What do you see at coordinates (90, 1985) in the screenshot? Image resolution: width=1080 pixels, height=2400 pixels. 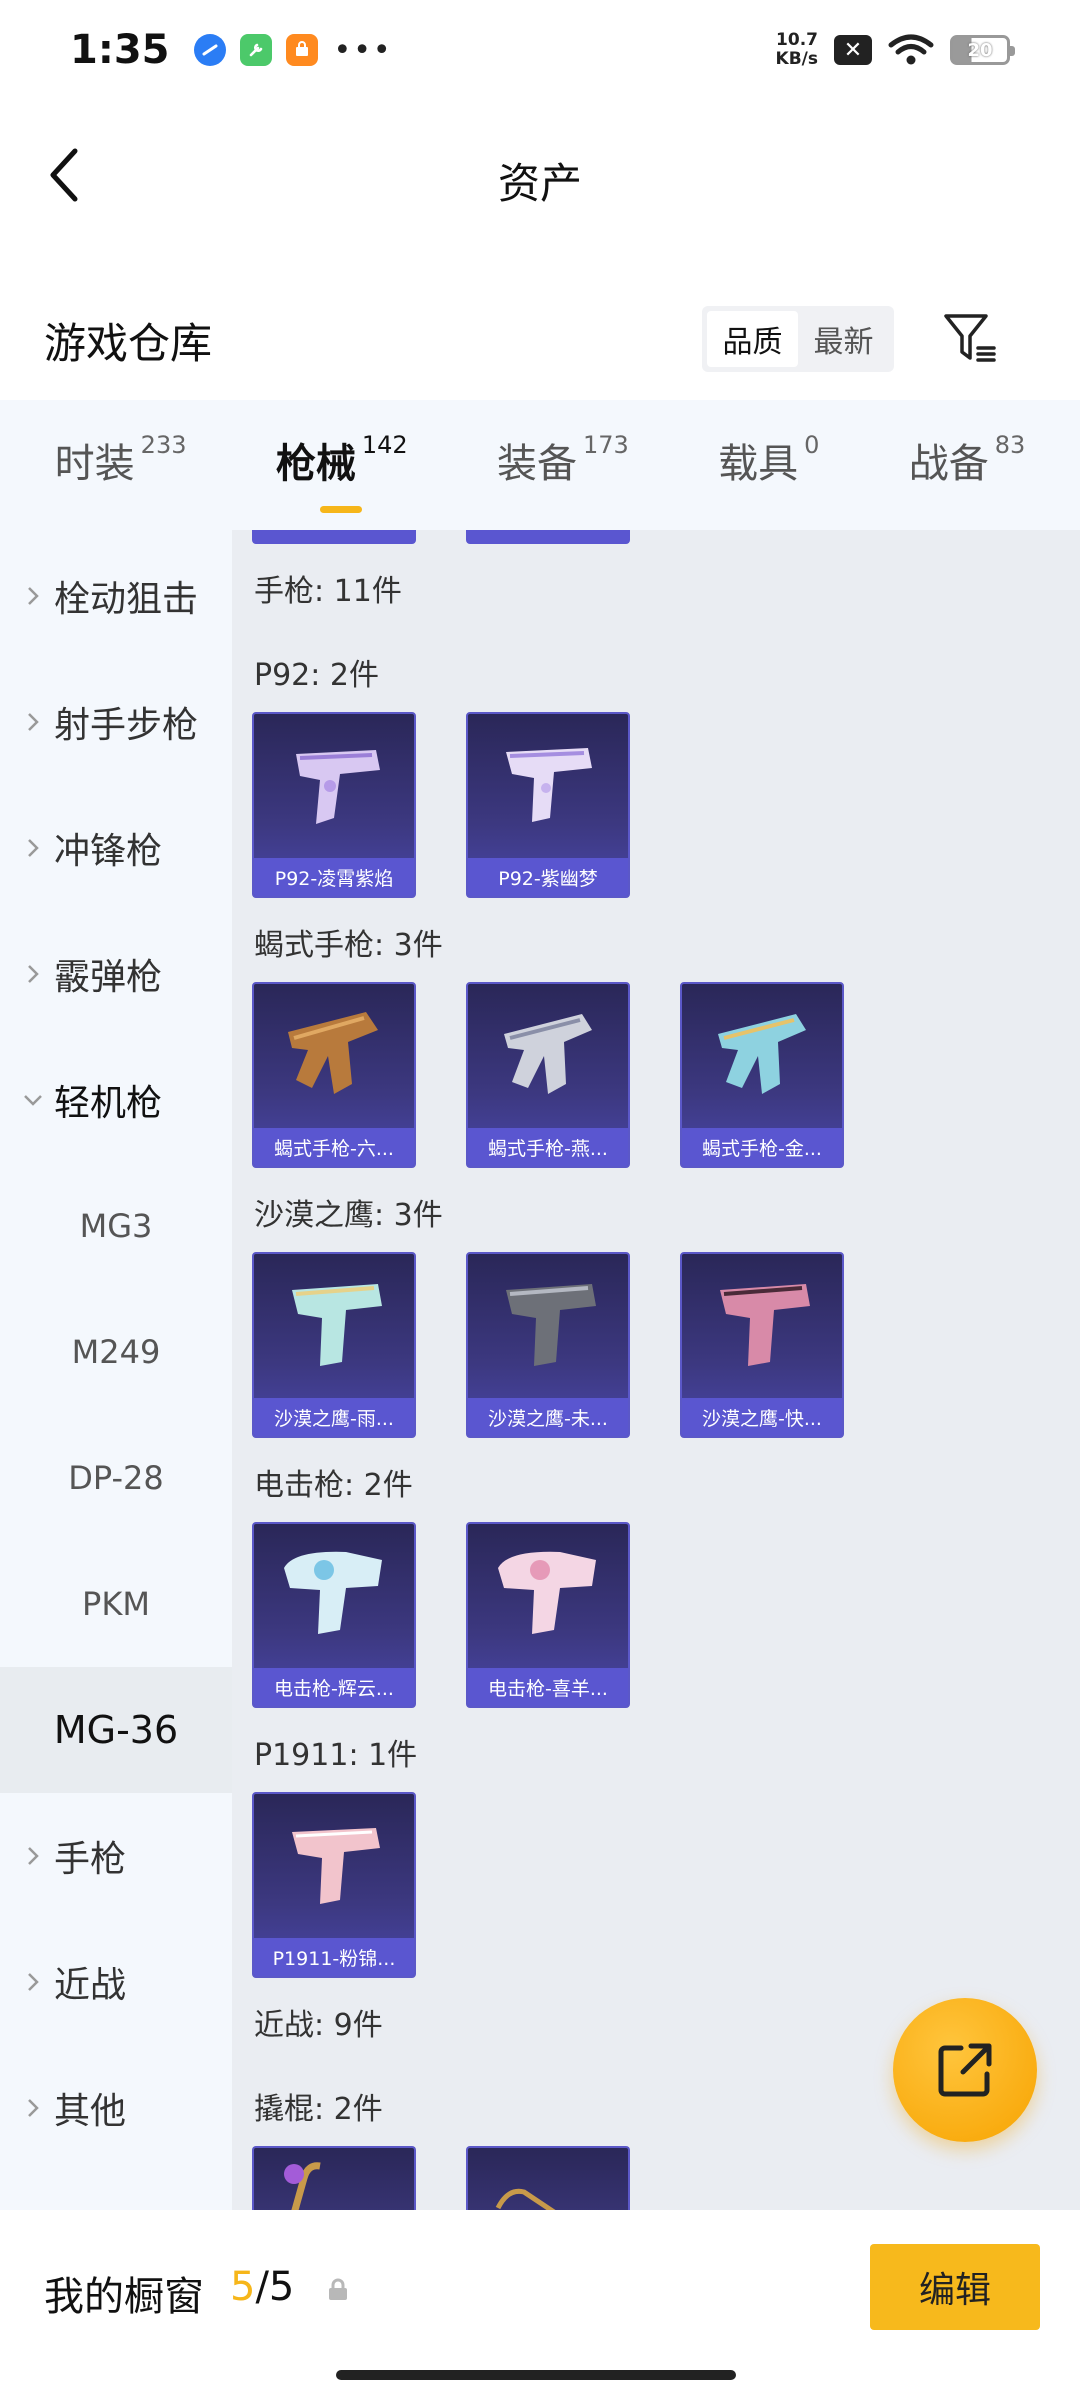 I see `side-item-label: 近战` at bounding box center [90, 1985].